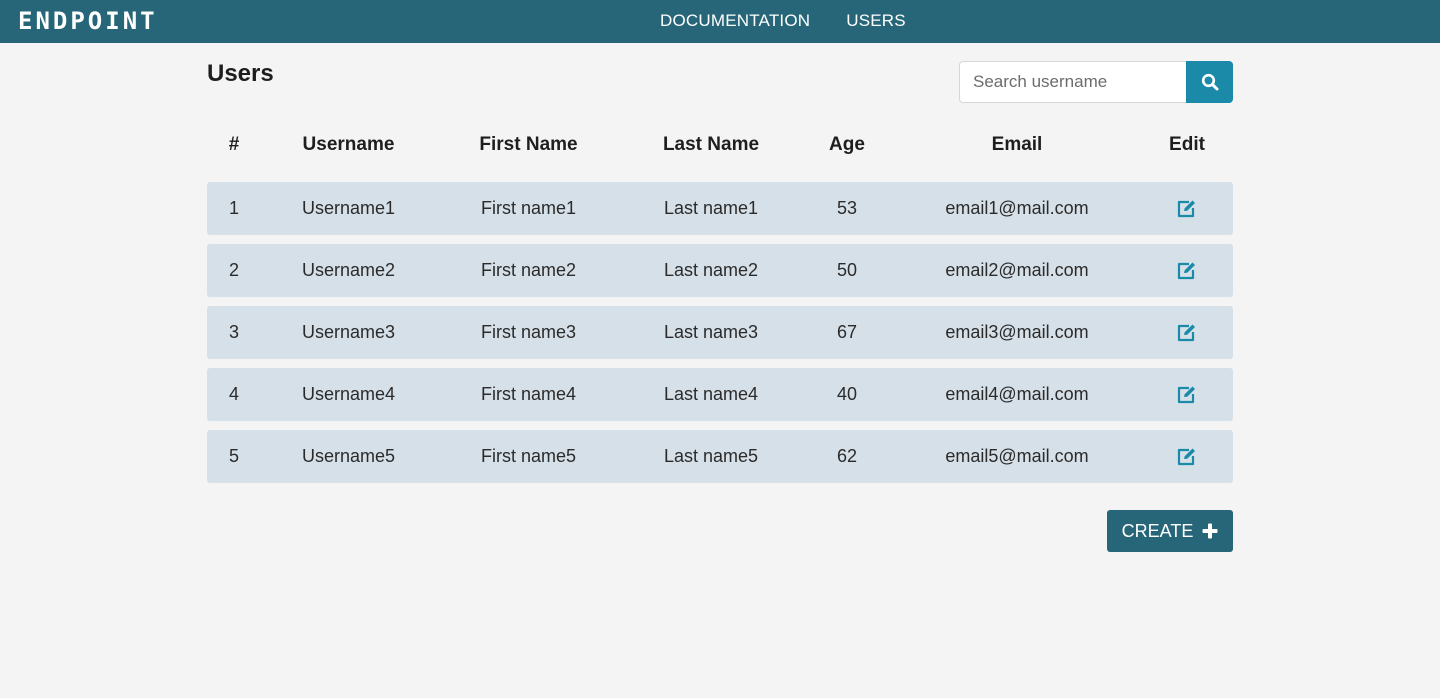  I want to click on cell-email: email2@mail.com, so click(1017, 270).